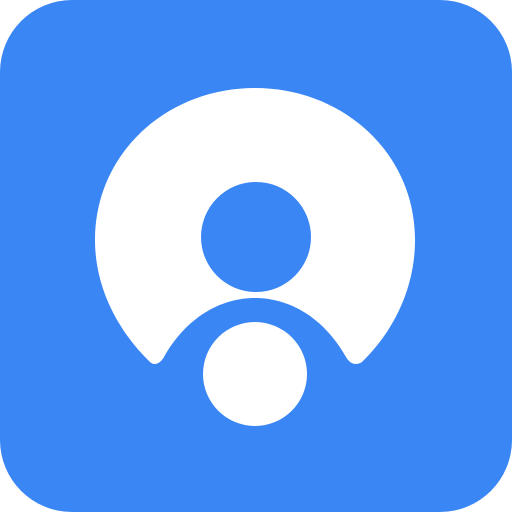 This screenshot has width=512, height=512. Describe the element at coordinates (255, 374) in the screenshot. I see `lower-circle` at that location.